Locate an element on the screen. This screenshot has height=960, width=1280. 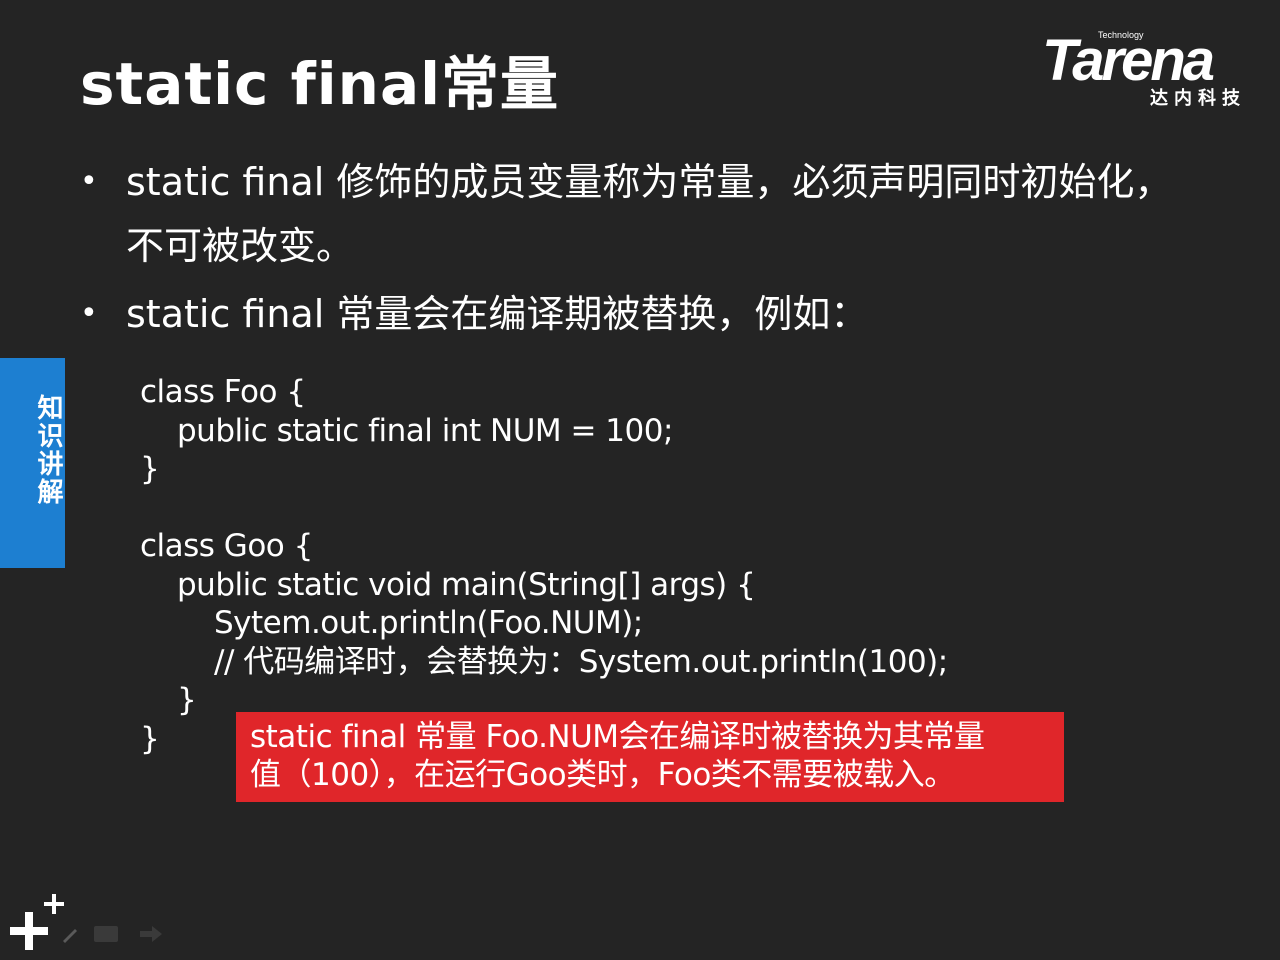
pen-icon is located at coordinates (70, 934).